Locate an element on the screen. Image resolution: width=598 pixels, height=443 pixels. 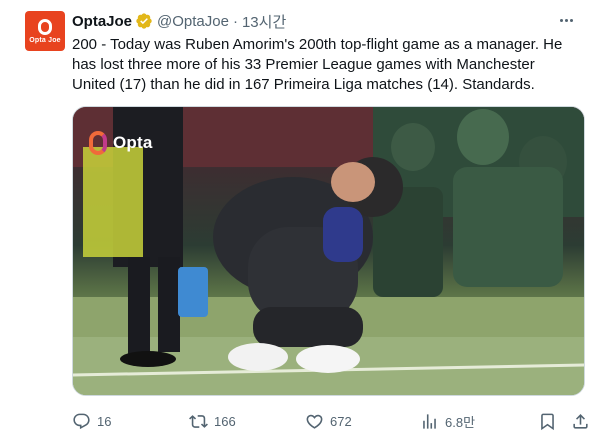
timestamp: 13시간 is located at coordinates (264, 21).